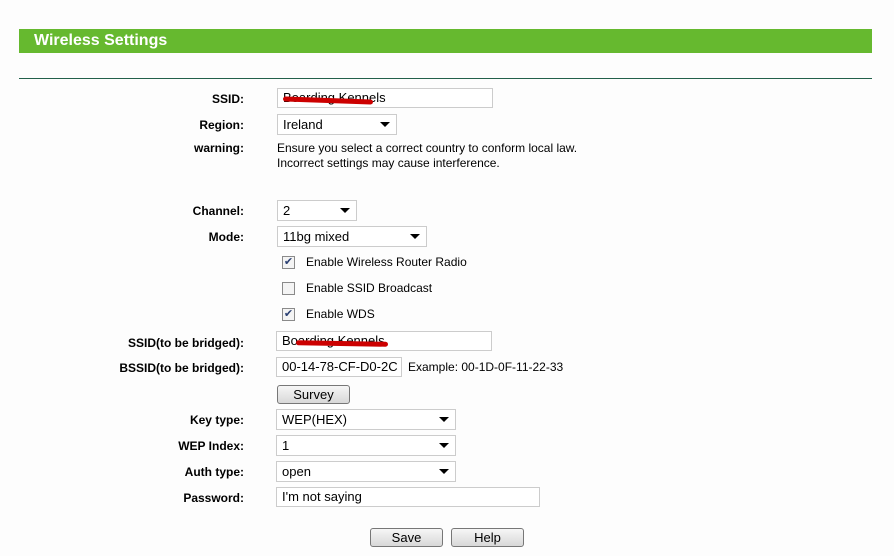 The image size is (894, 556). Describe the element at coordinates (214, 472) in the screenshot. I see `auth-type-label: Auth type:` at that location.